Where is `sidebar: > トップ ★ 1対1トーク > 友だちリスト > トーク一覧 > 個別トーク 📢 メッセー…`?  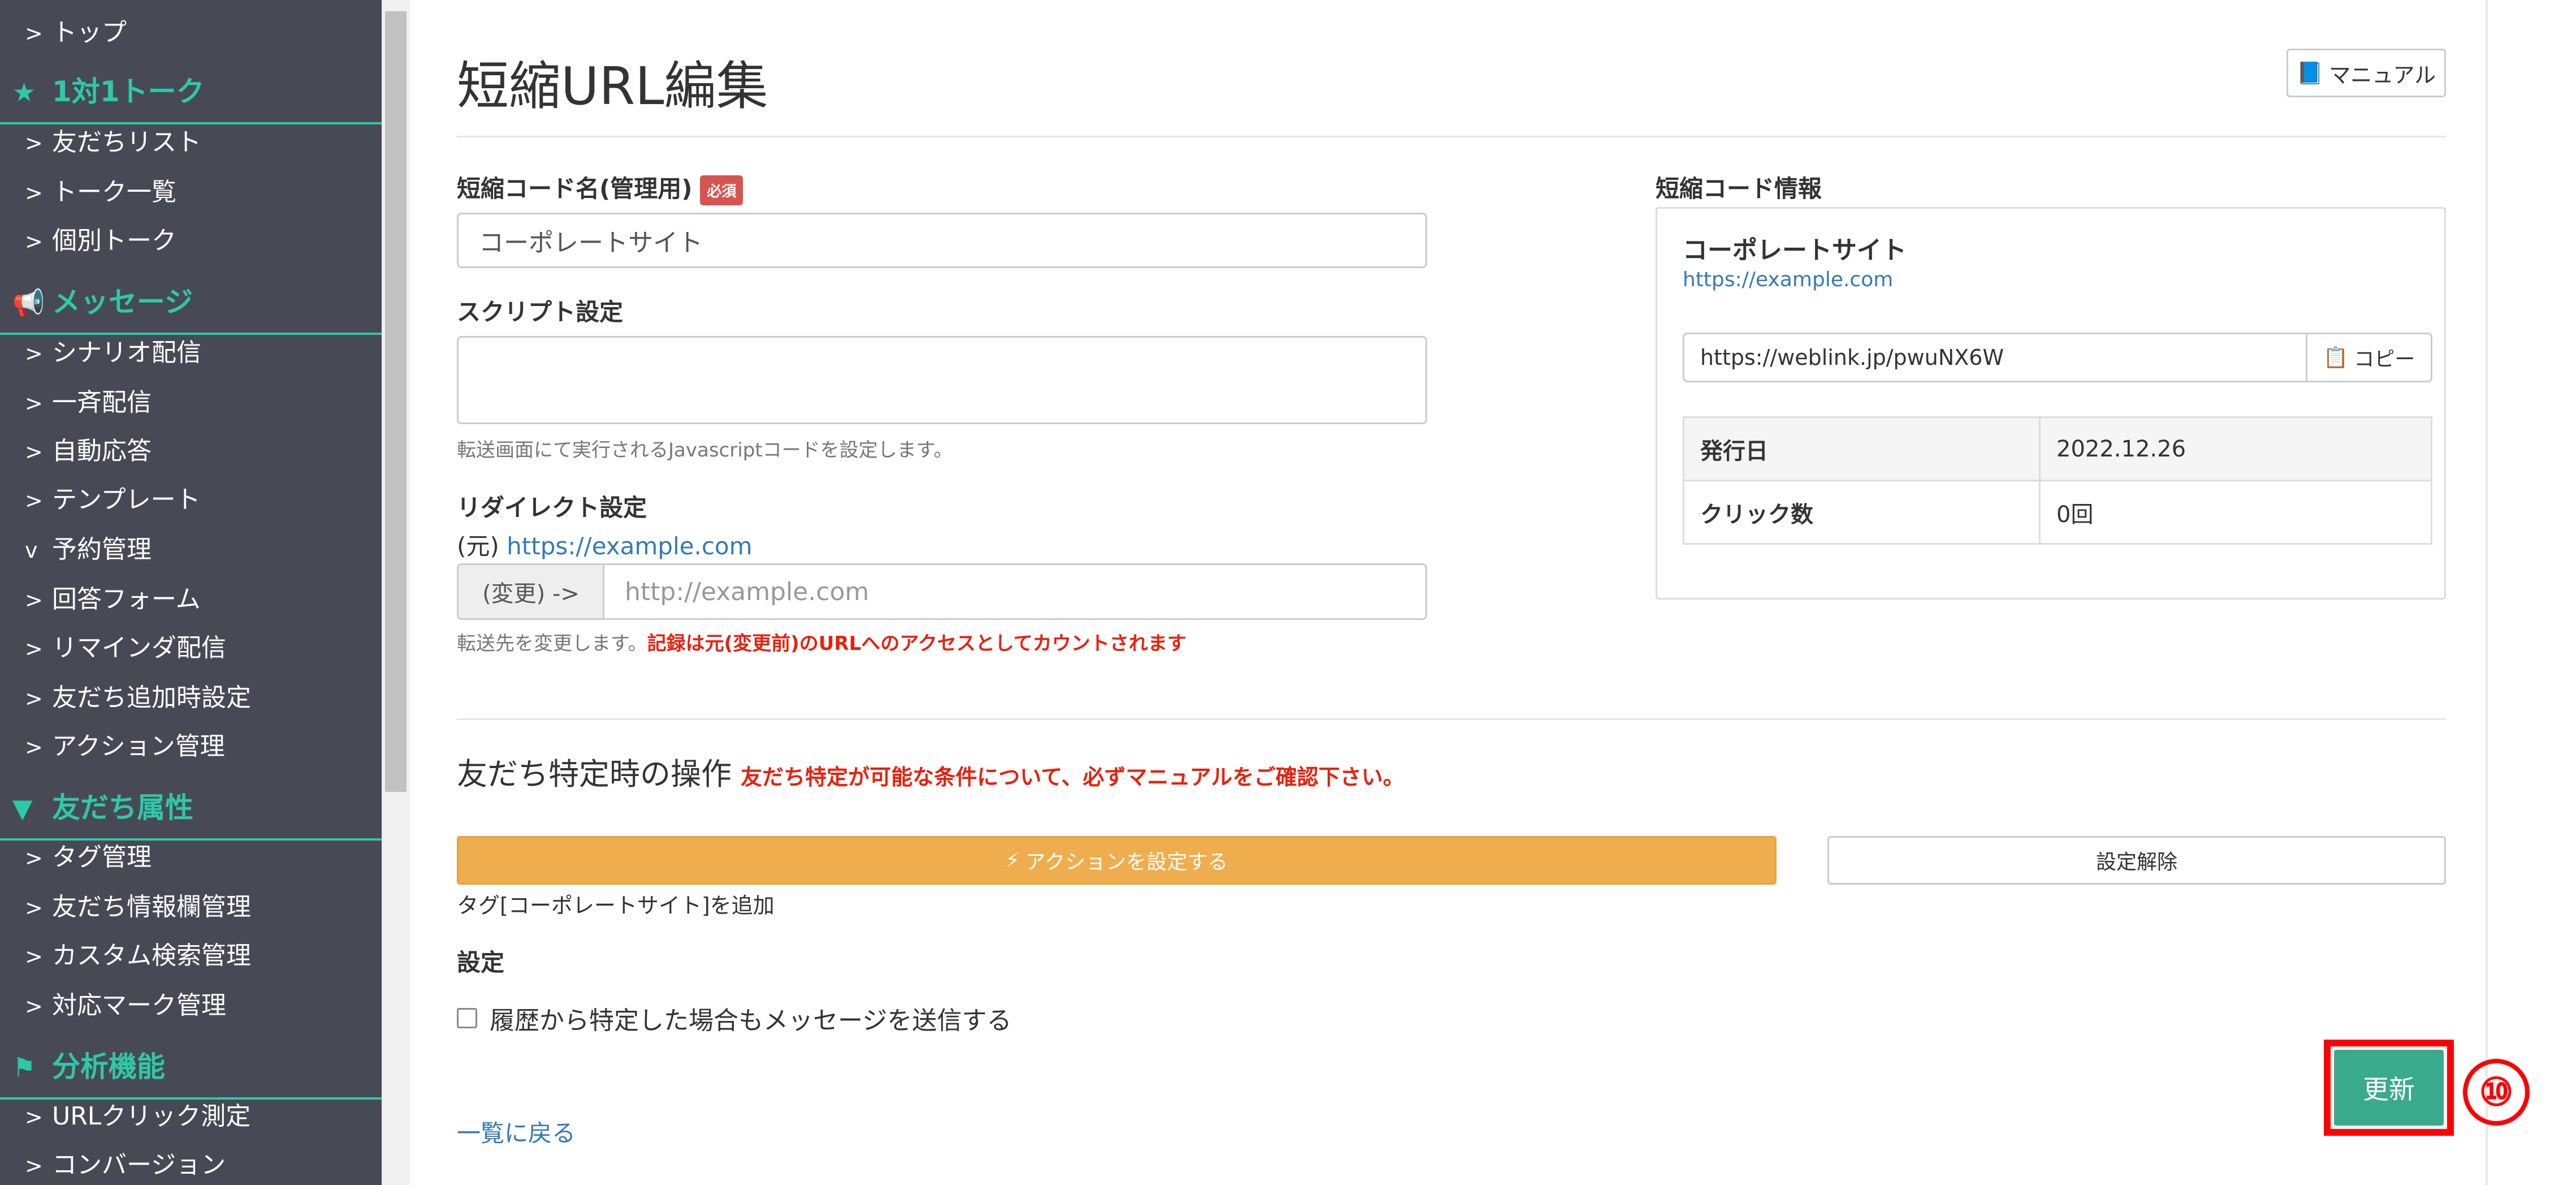
sidebar: > トップ ★ 1対1トーク > 友だちリスト > トーク一覧 > 個別トーク 📢 メッセー… is located at coordinates (191, 592).